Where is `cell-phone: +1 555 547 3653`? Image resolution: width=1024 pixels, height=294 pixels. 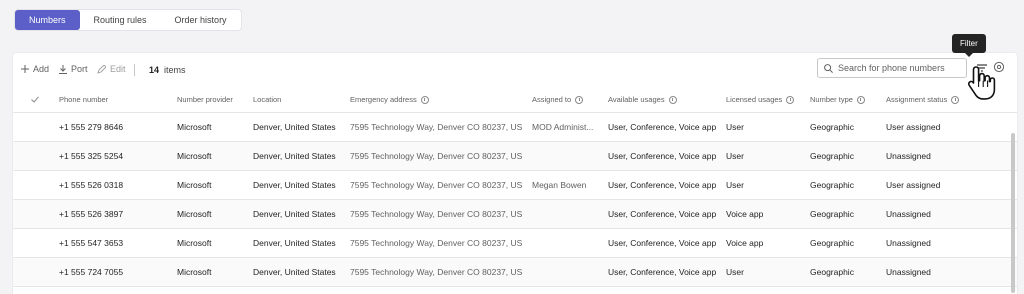
cell-phone: +1 555 547 3653 is located at coordinates (91, 243).